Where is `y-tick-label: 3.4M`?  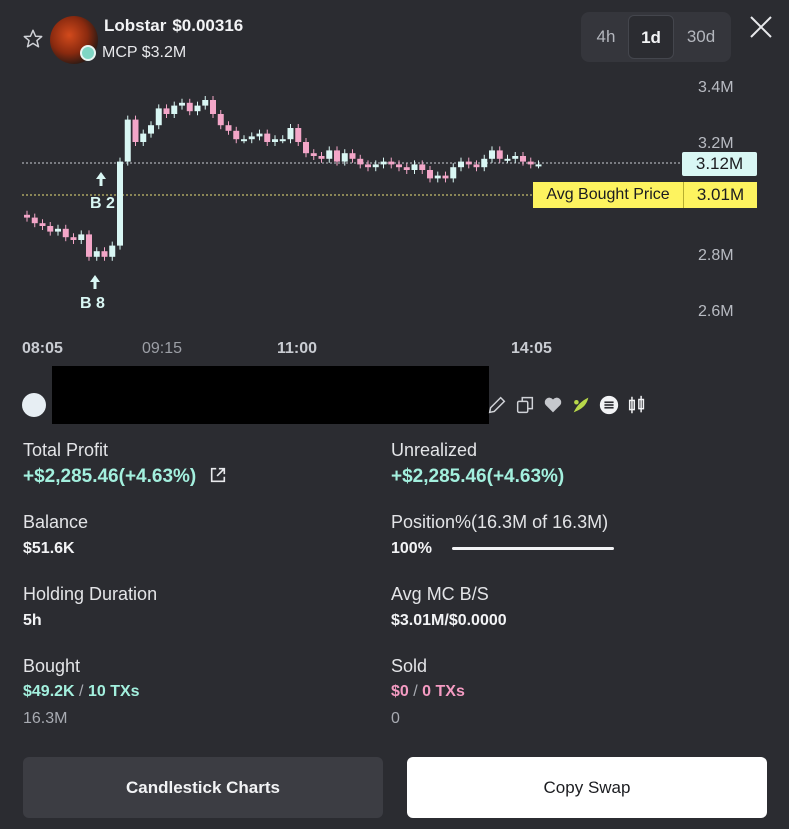
y-tick-label: 3.4M is located at coordinates (716, 87).